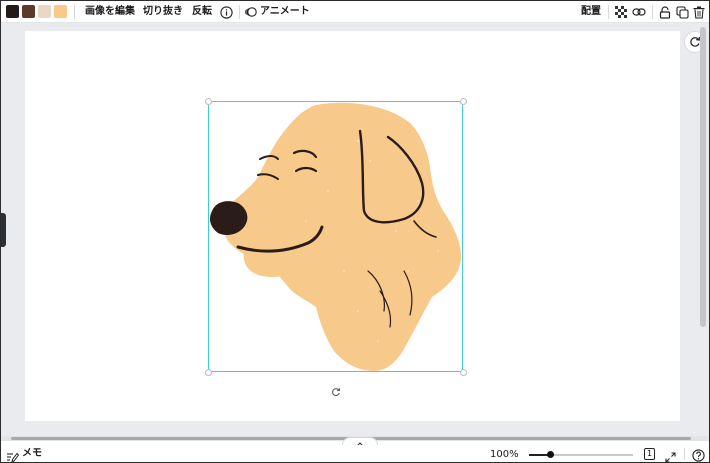  I want to click on page-count-button: 1, so click(649, 454).